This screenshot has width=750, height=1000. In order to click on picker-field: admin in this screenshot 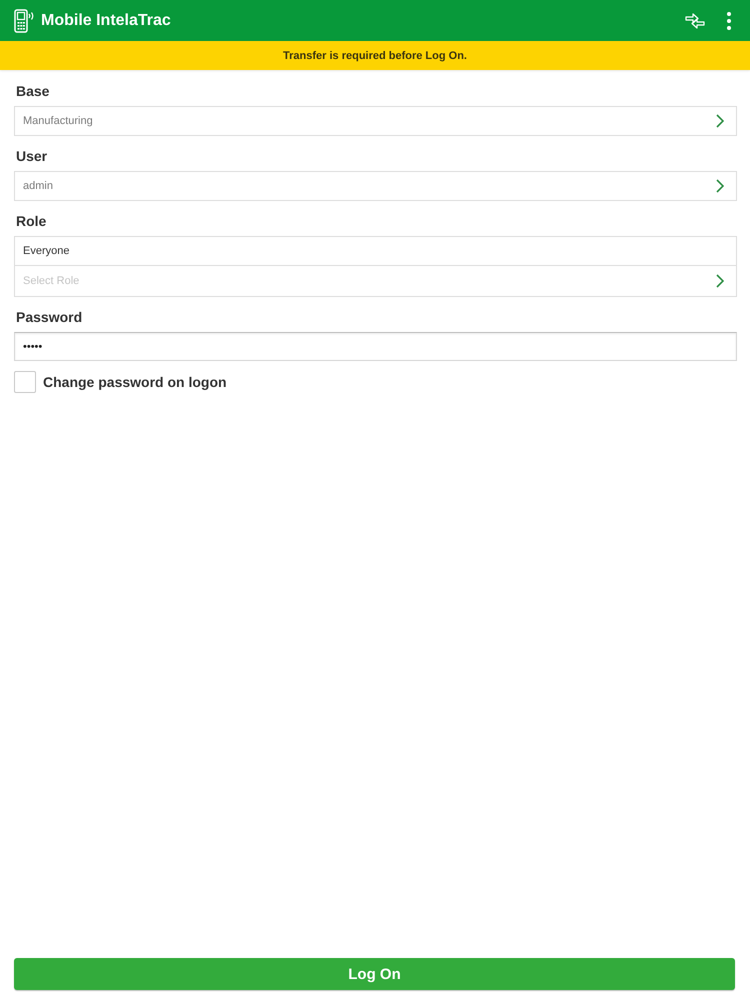, I will do `click(375, 186)`.